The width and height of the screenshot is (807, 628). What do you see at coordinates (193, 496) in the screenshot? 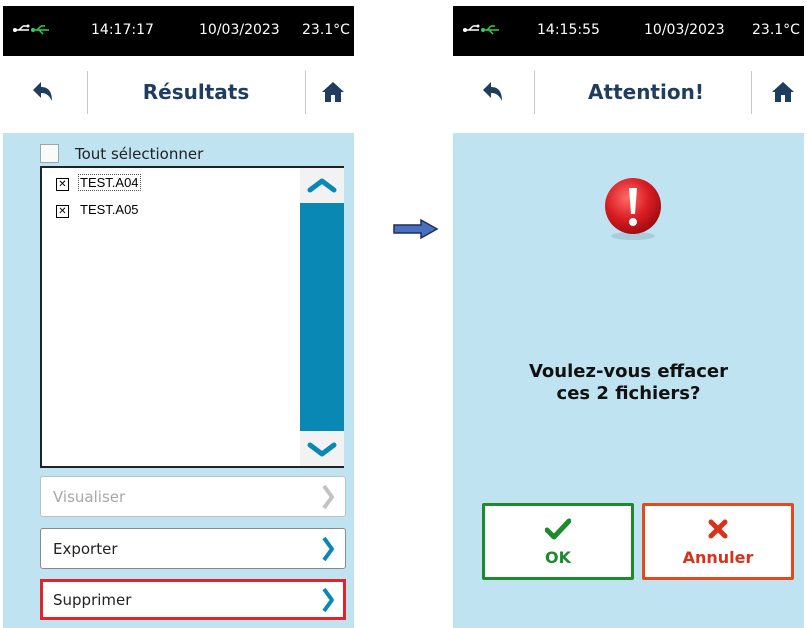
I see `visualiser-button: Visualiser` at bounding box center [193, 496].